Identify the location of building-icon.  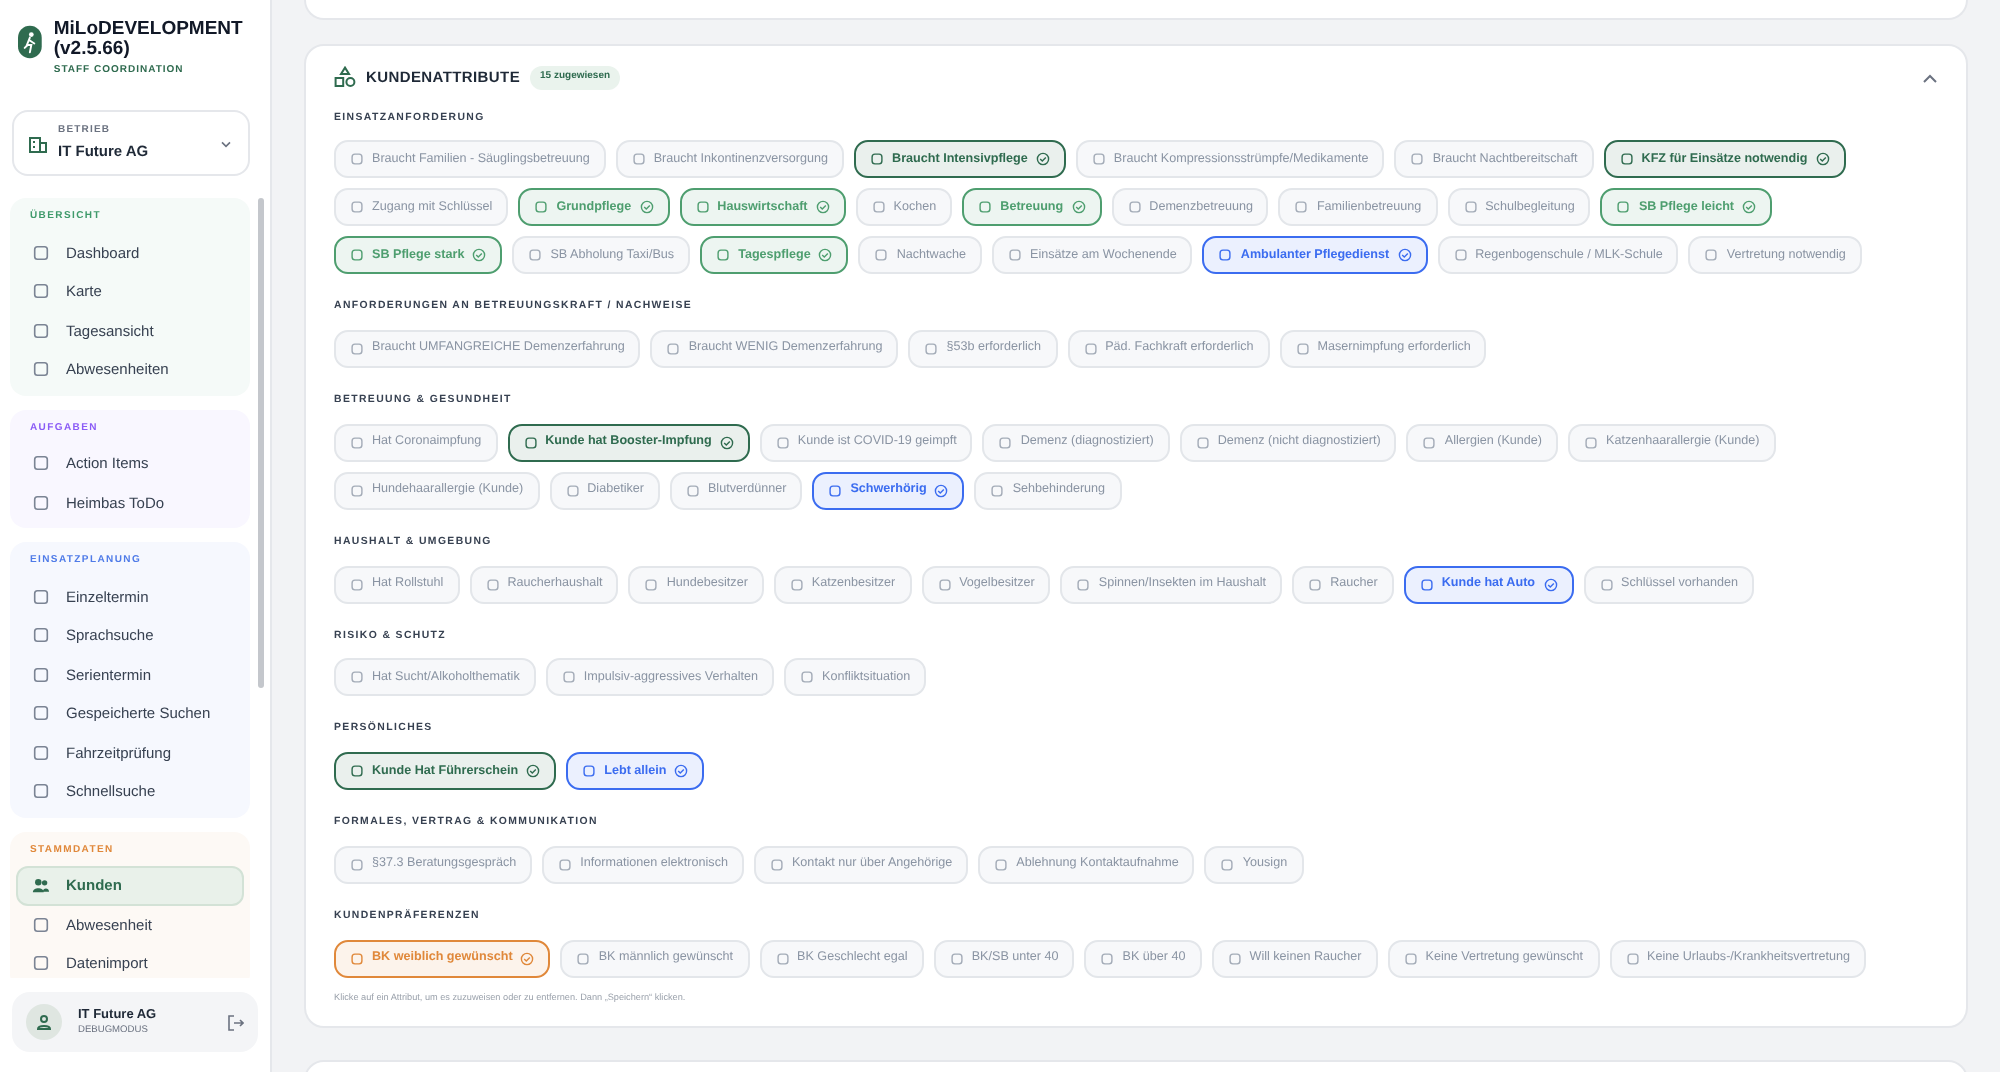
(38, 143).